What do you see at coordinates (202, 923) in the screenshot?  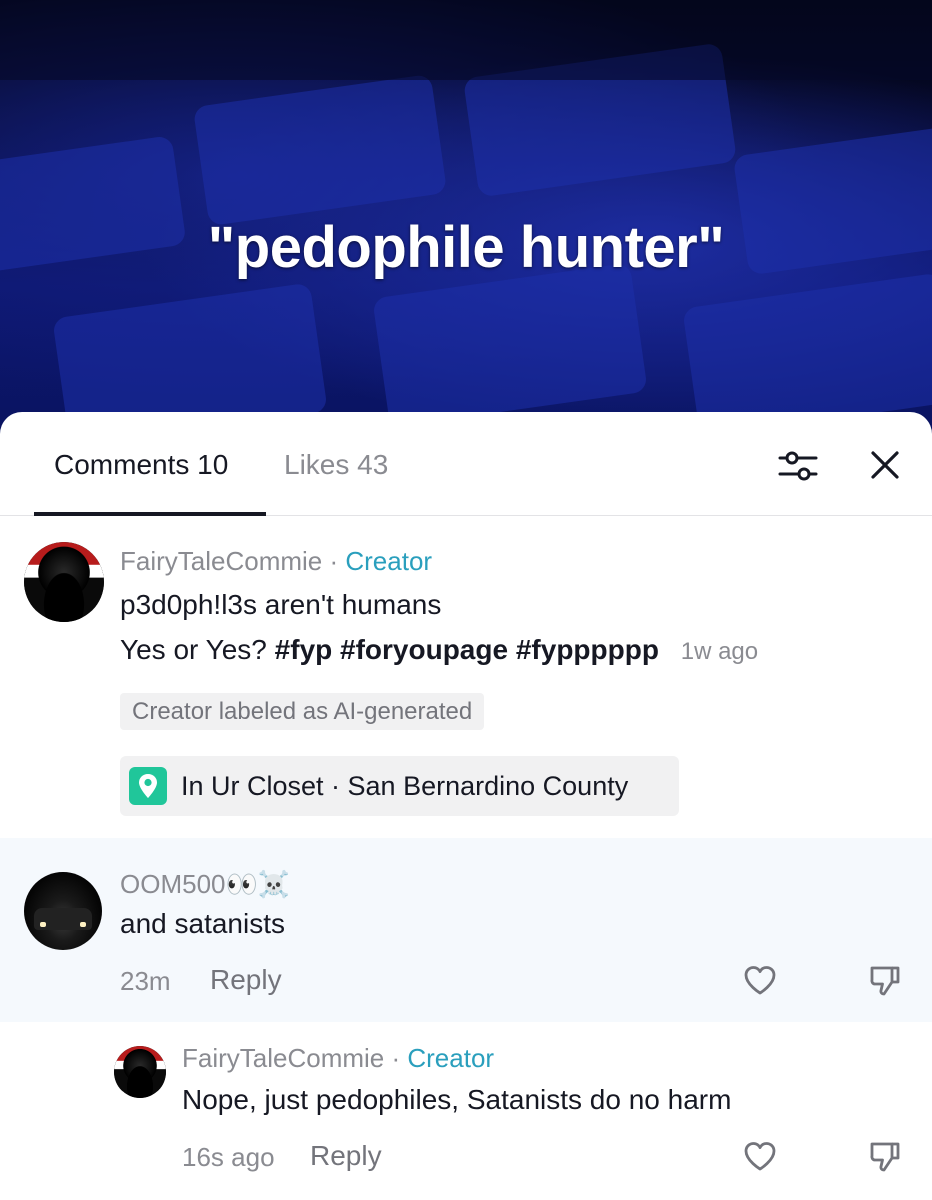 I see `comment-text: and satanists` at bounding box center [202, 923].